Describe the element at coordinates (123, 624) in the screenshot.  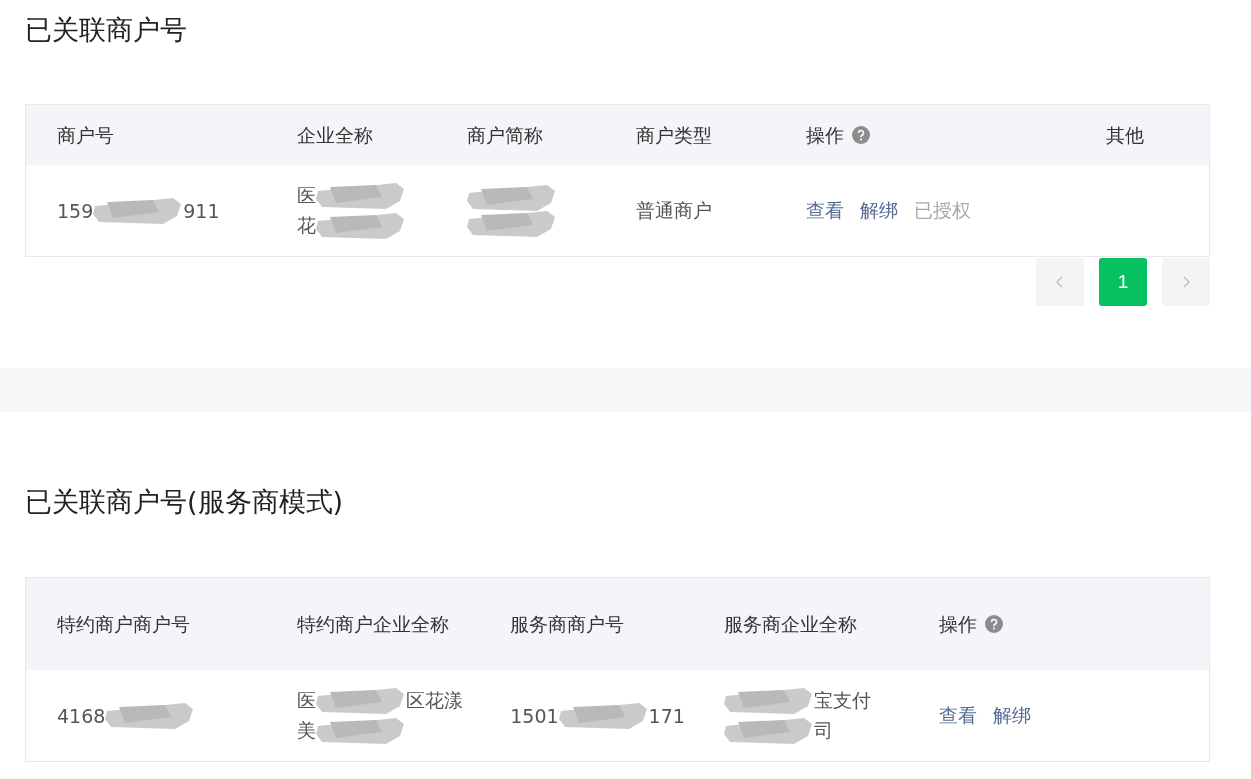
I see `column-header: 特约商户商户号` at that location.